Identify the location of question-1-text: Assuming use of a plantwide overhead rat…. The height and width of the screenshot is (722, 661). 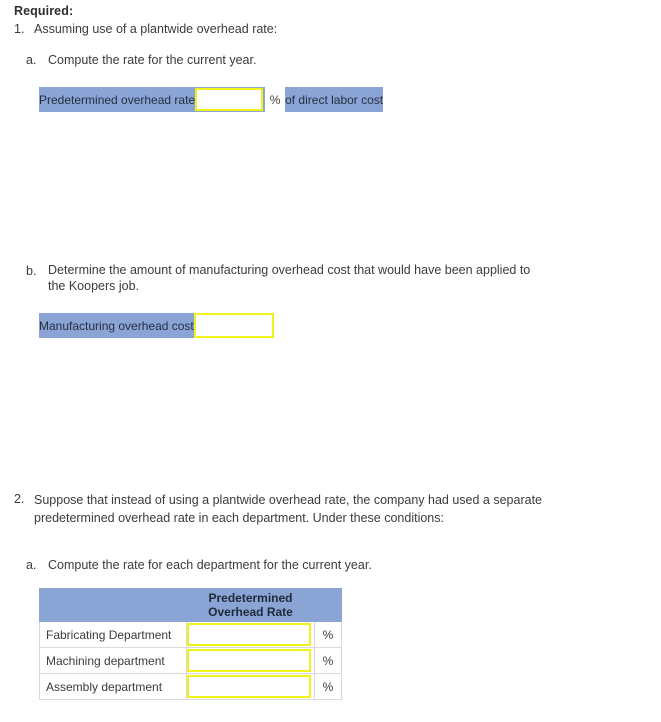
(156, 29).